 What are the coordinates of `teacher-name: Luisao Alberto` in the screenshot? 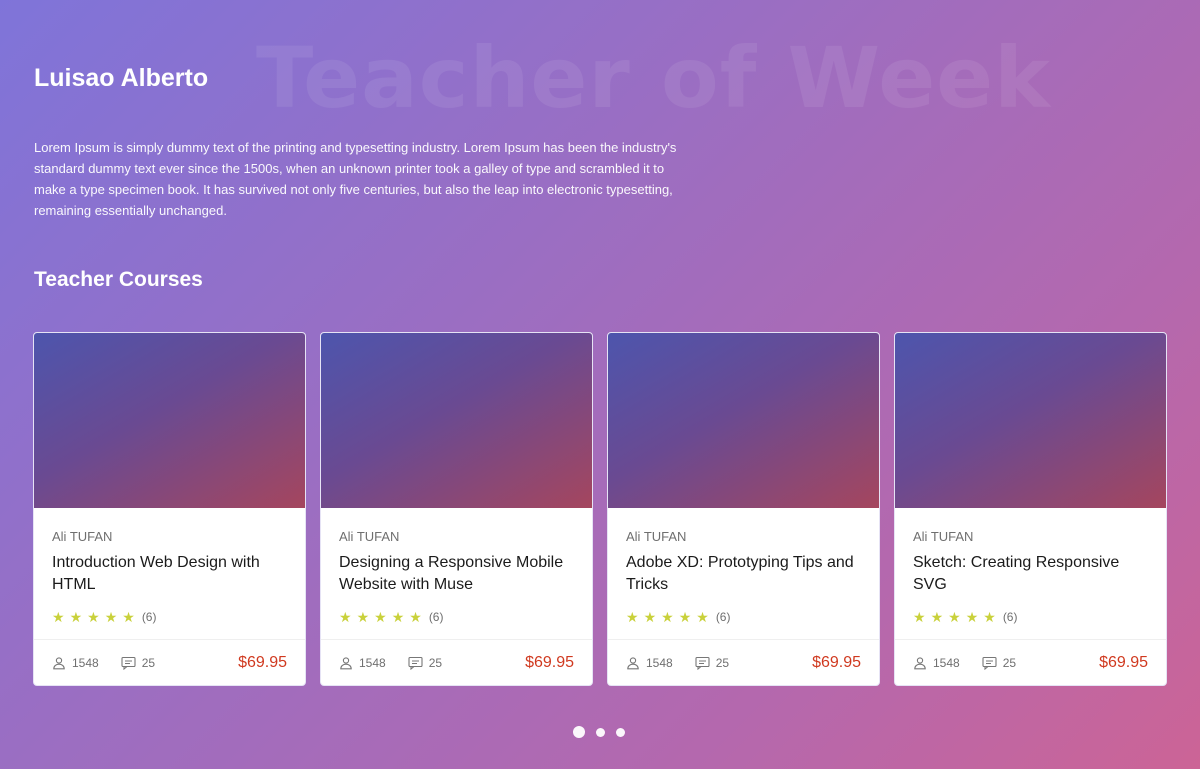 It's located at (121, 78).